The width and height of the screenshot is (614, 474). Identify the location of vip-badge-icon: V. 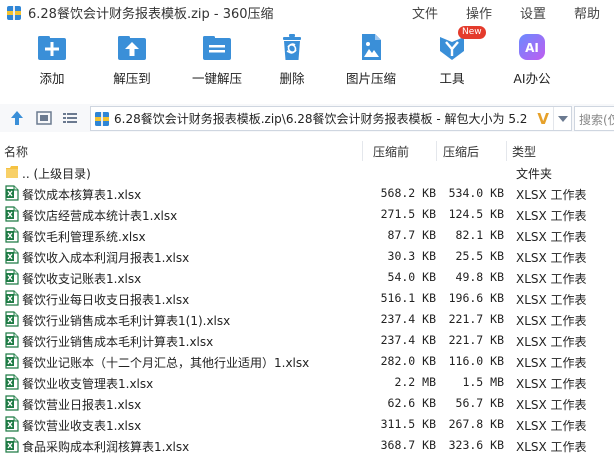
(543, 119).